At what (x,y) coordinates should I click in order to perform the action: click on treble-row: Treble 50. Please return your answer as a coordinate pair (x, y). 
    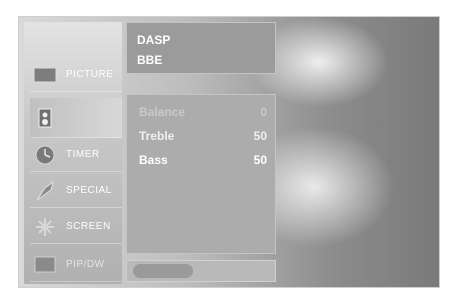
    Looking at the image, I should click on (203, 136).